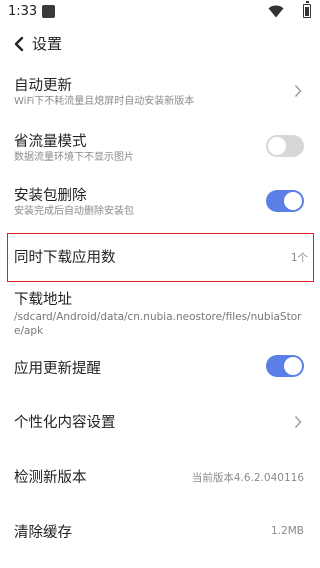 This screenshot has height=568, width=320. What do you see at coordinates (160, 44) in the screenshot?
I see `header: 设置` at bounding box center [160, 44].